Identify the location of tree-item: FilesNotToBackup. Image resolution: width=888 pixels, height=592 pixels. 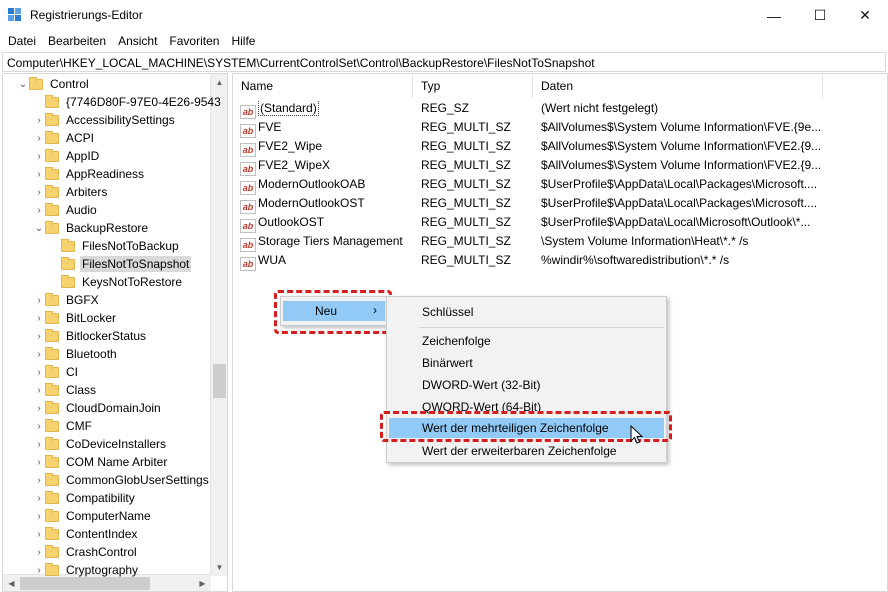
(115, 246).